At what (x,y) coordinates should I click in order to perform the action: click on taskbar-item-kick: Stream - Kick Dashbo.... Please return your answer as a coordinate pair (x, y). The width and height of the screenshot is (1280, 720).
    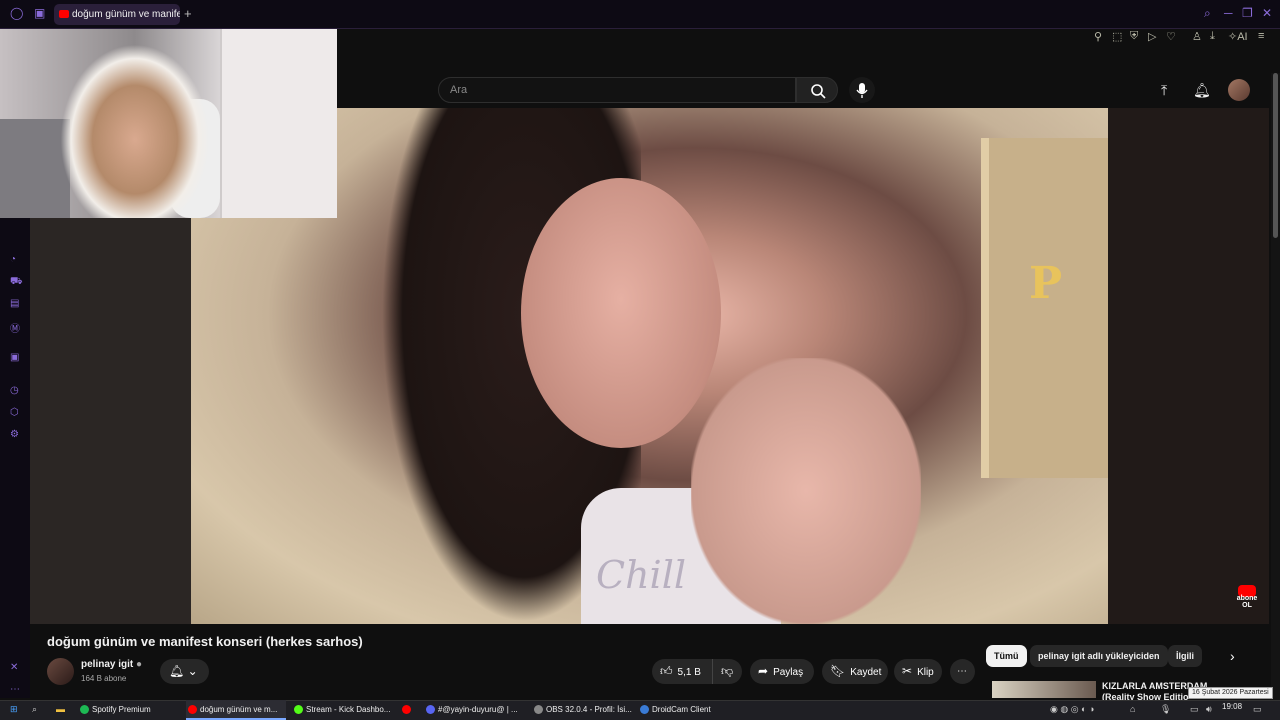
    Looking at the image, I should click on (344, 710).